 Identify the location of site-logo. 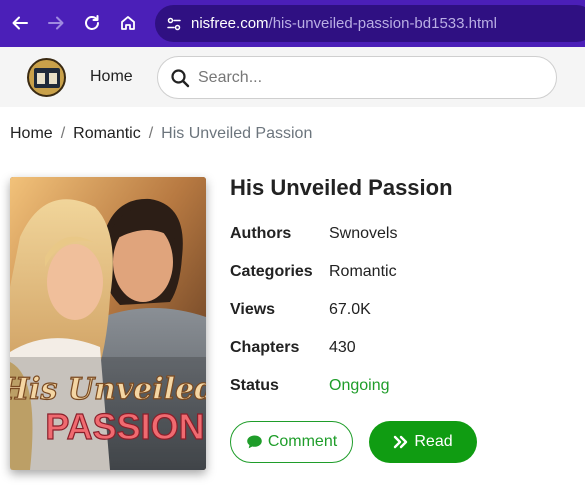
(46, 77).